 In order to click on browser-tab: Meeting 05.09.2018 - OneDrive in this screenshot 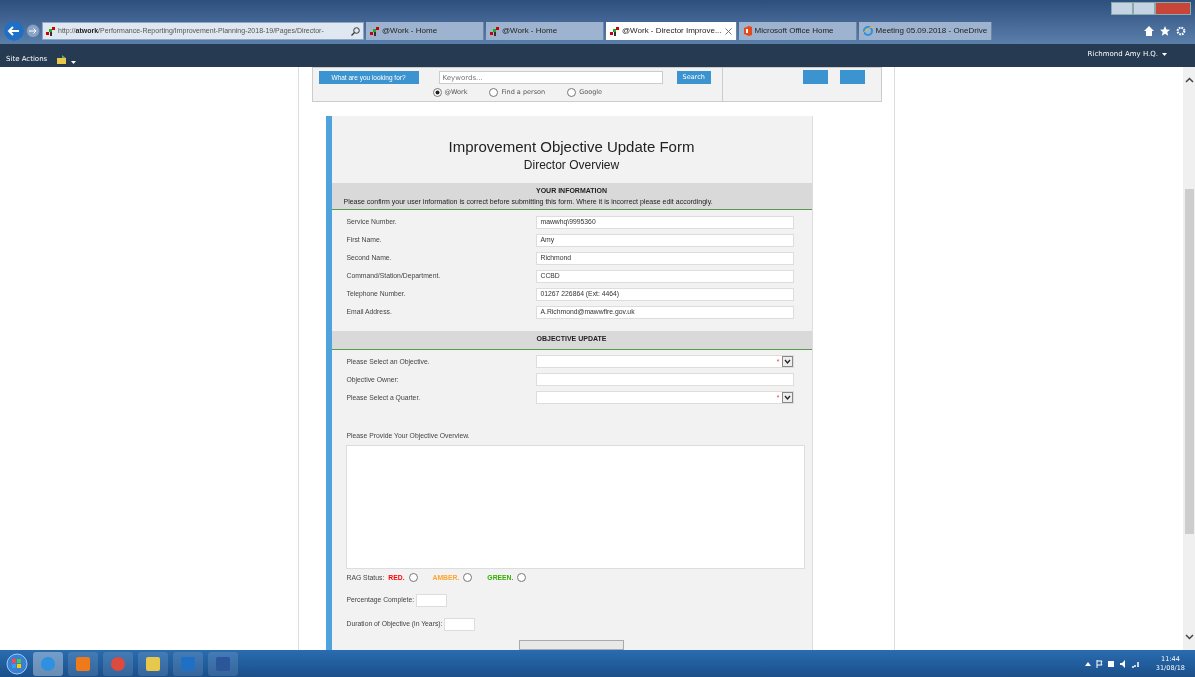, I will do `click(925, 31)`.